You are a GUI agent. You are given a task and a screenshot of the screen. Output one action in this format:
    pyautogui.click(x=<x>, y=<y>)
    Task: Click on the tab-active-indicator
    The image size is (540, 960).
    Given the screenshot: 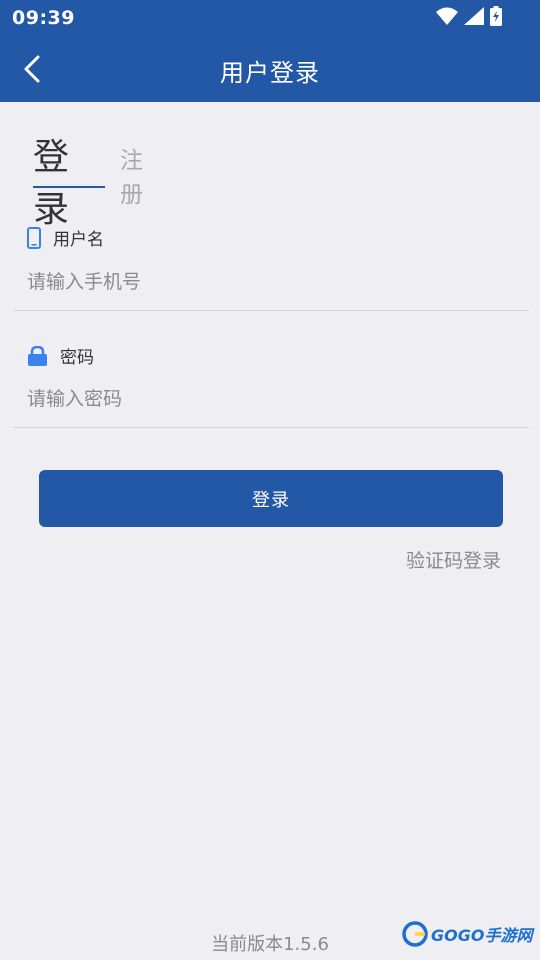 What is the action you would take?
    pyautogui.click(x=69, y=187)
    